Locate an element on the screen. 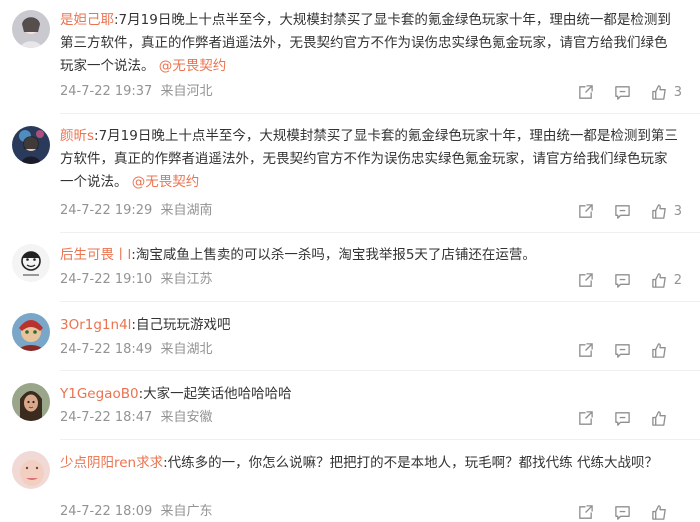 The image size is (700, 522). comment-body: :大家一起笑话他哈哈哈哈 is located at coordinates (215, 394).